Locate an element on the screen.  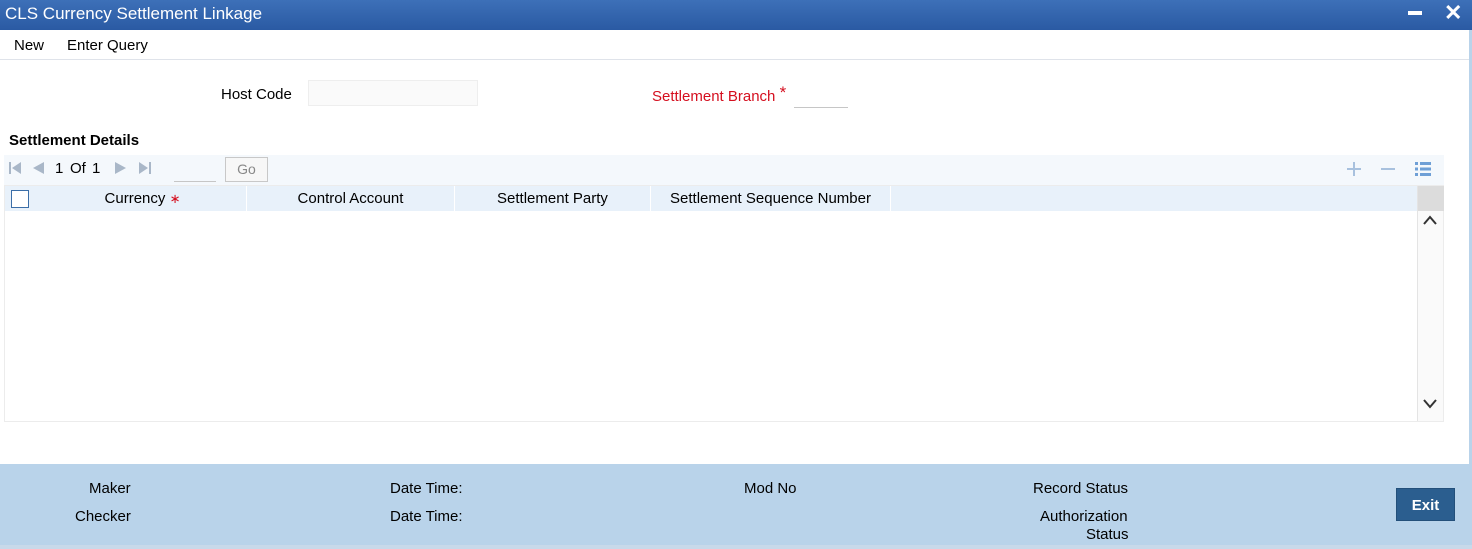
minimize-icon is located at coordinates (1415, 13).